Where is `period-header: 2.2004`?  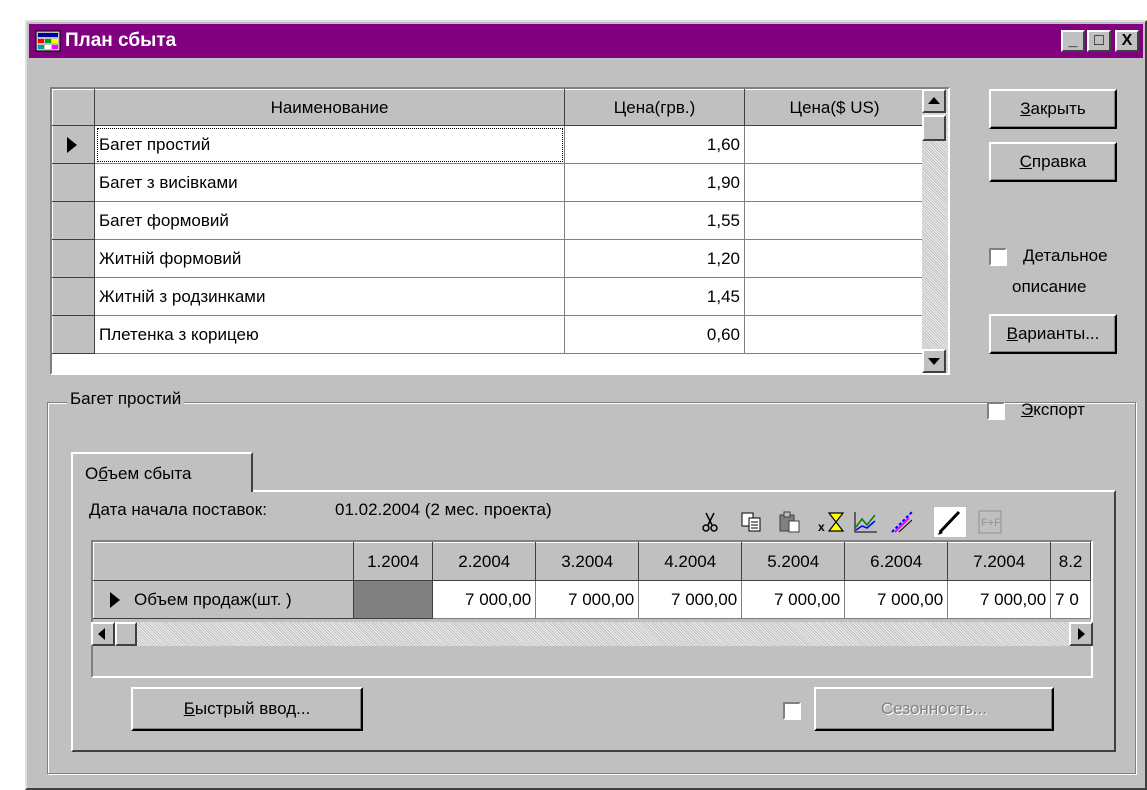
period-header: 2.2004 is located at coordinates (484, 561).